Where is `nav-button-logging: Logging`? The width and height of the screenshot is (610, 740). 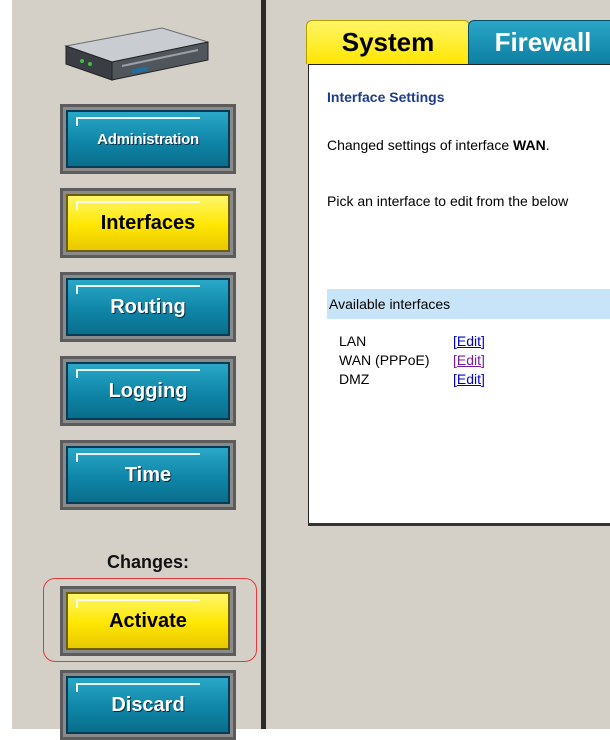 nav-button-logging: Logging is located at coordinates (148, 391).